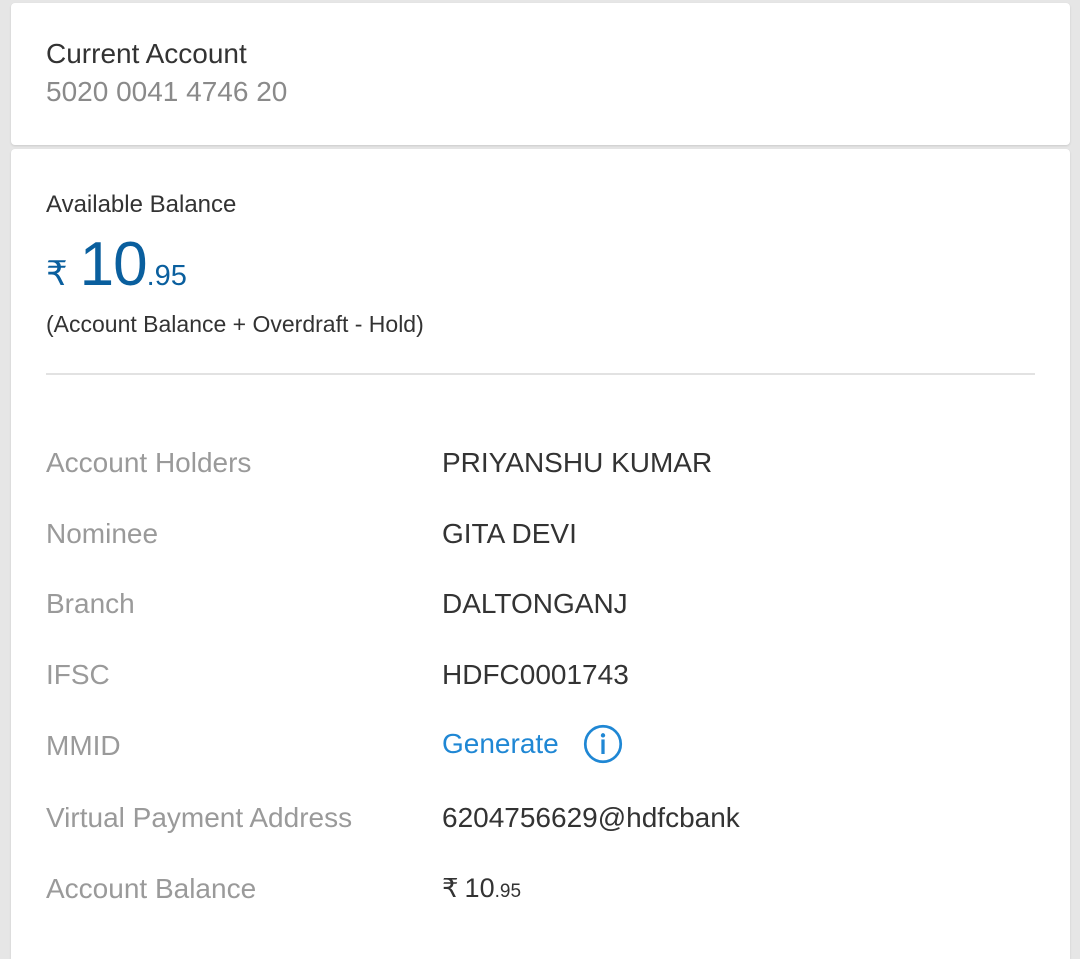  I want to click on info-icon, so click(603, 744).